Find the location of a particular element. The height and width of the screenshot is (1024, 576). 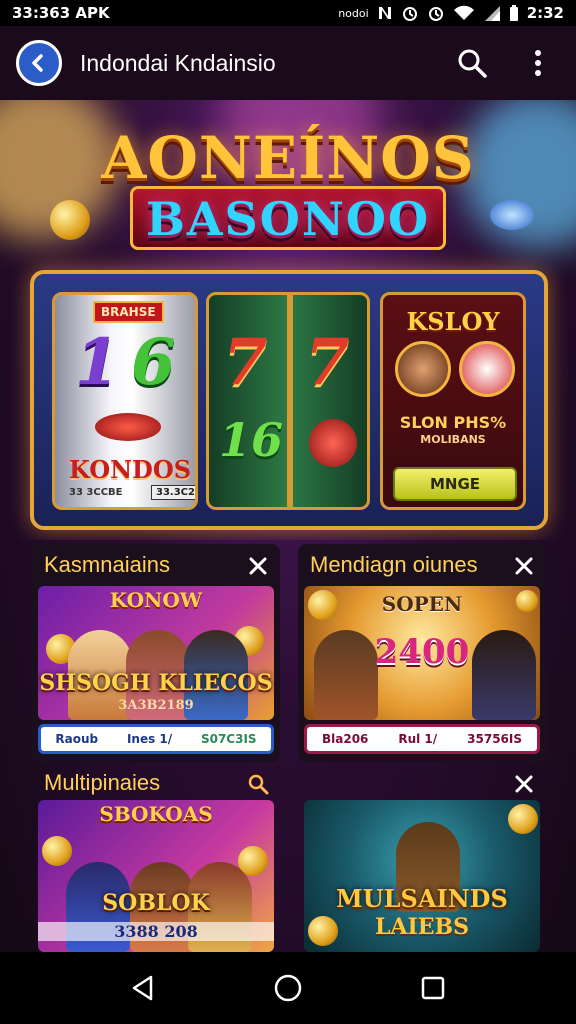

reel-divider is located at coordinates (290, 401).